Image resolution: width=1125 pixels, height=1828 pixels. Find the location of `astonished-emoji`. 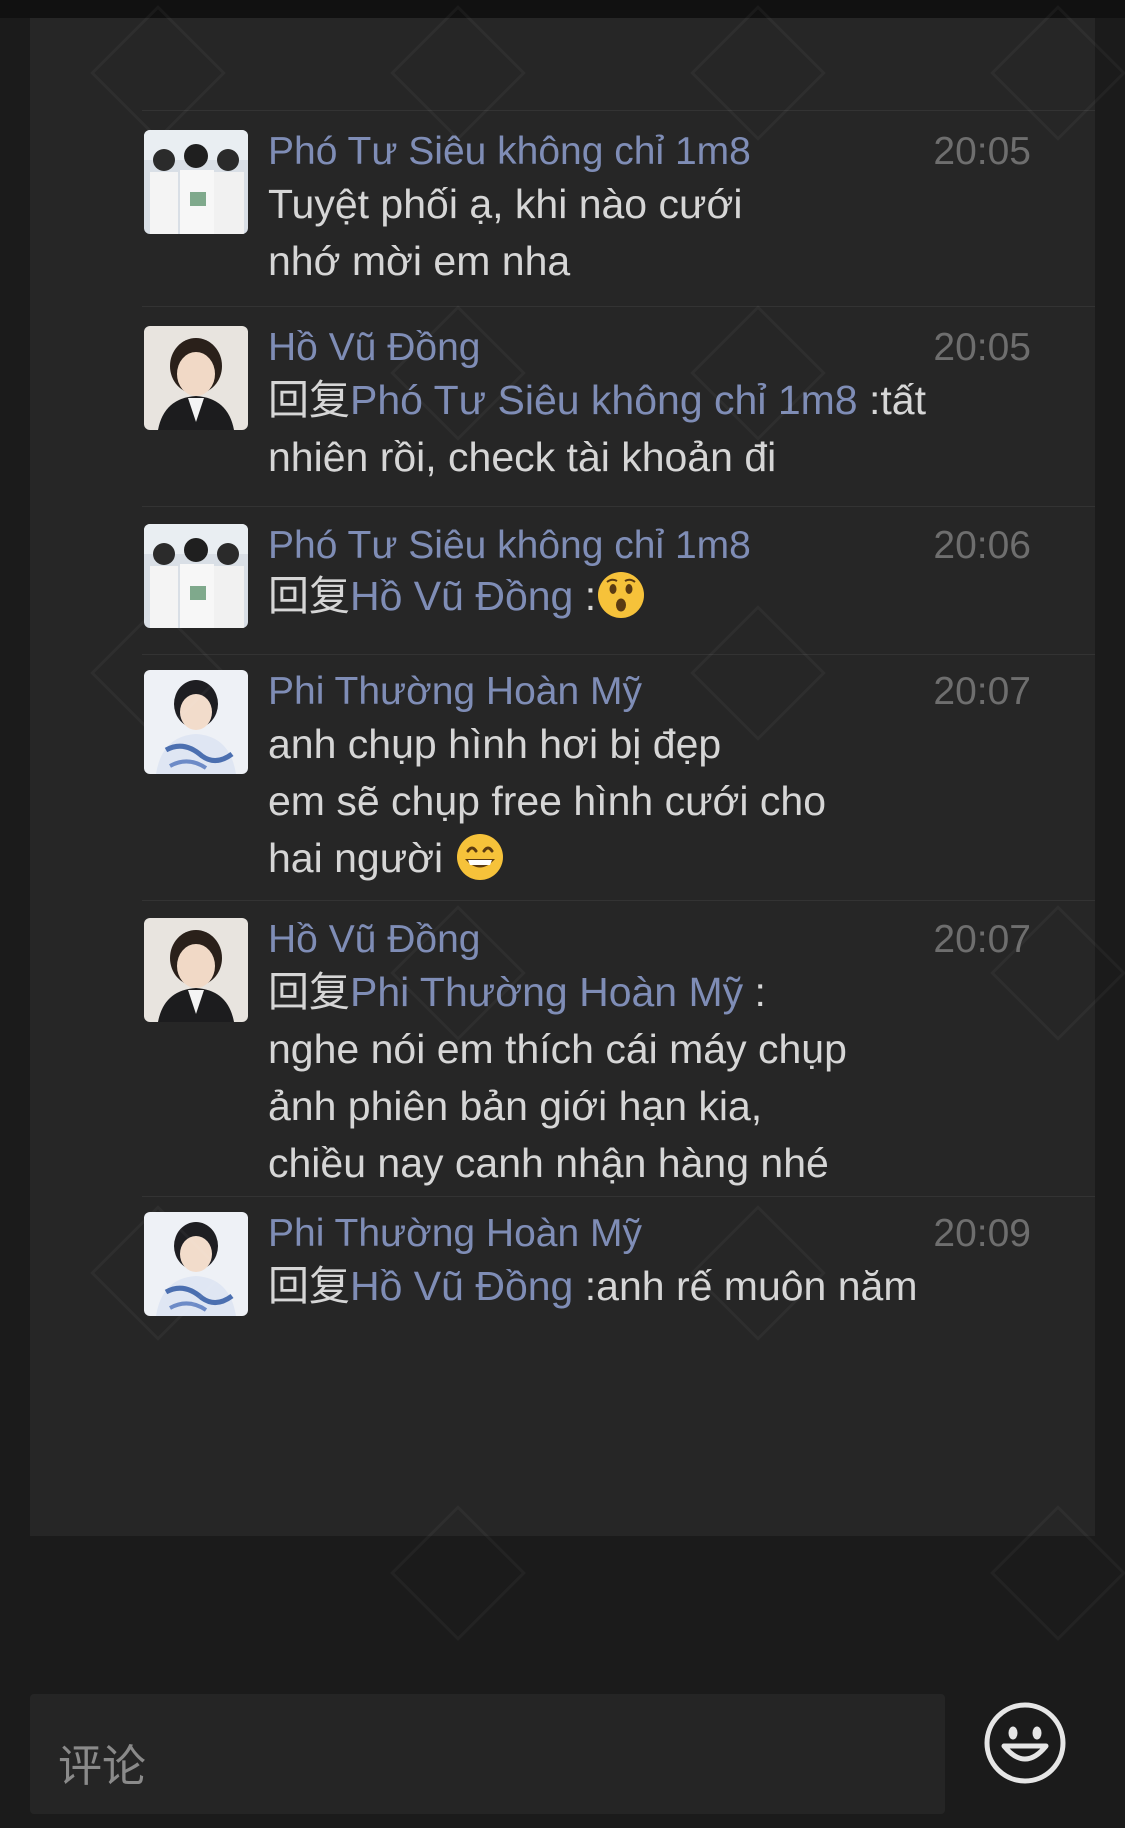

astonished-emoji is located at coordinates (621, 595).